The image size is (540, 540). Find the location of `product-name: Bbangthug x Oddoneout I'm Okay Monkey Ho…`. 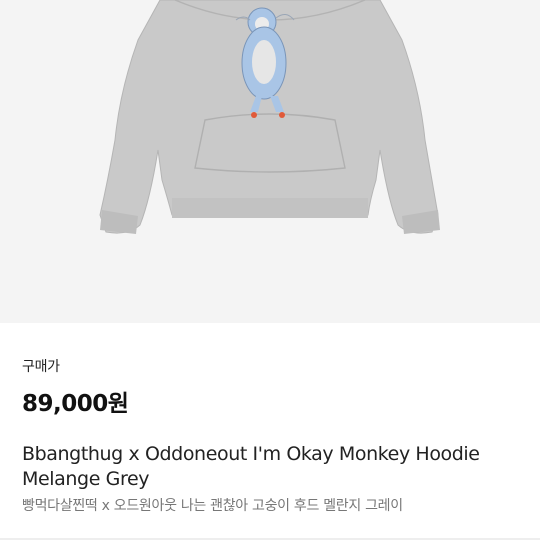

product-name: Bbangthug x Oddoneout I'm Okay Monkey Ho… is located at coordinates (251, 466).